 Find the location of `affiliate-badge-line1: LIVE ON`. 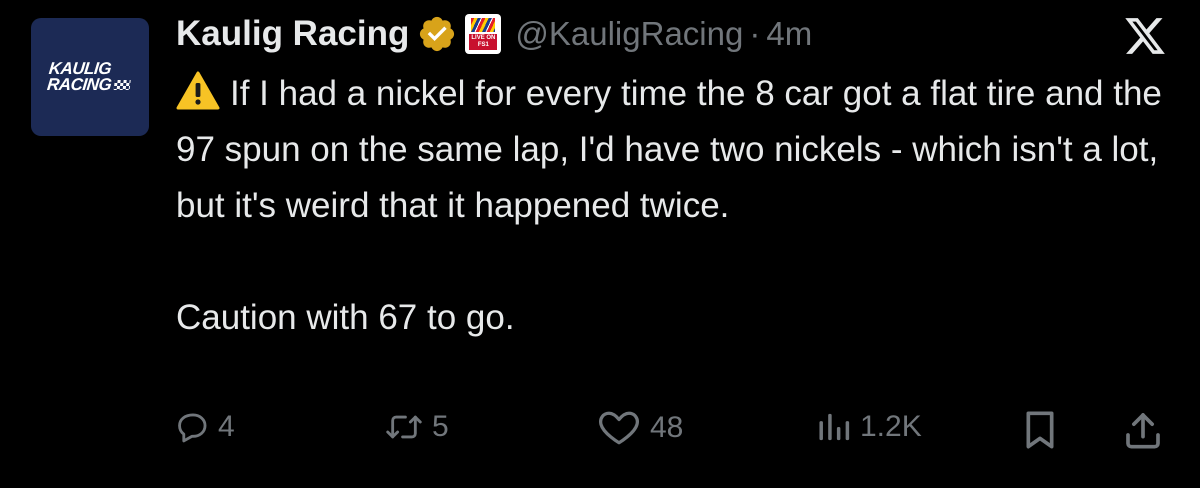

affiliate-badge-line1: LIVE ON is located at coordinates (483, 38).